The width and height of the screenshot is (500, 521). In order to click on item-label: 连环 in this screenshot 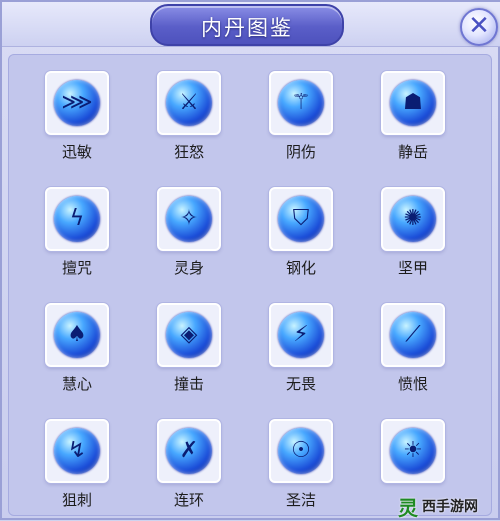, I will do `click(188, 500)`.